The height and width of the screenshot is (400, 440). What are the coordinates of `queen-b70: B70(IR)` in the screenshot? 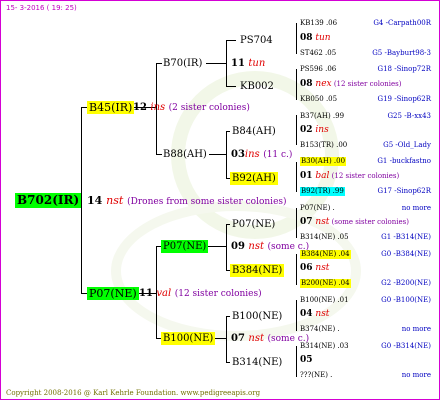 It's located at (182, 63).